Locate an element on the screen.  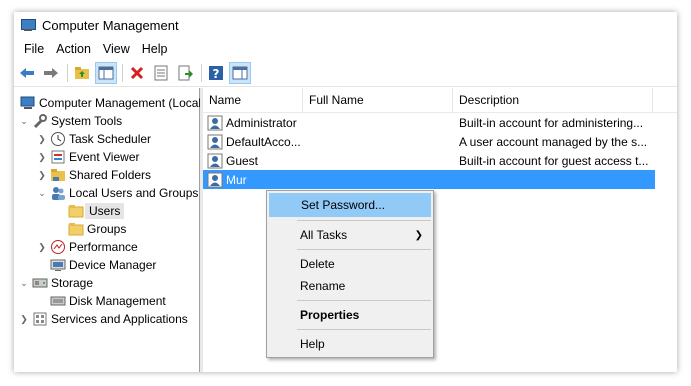
menu-view: View is located at coordinates (116, 49).